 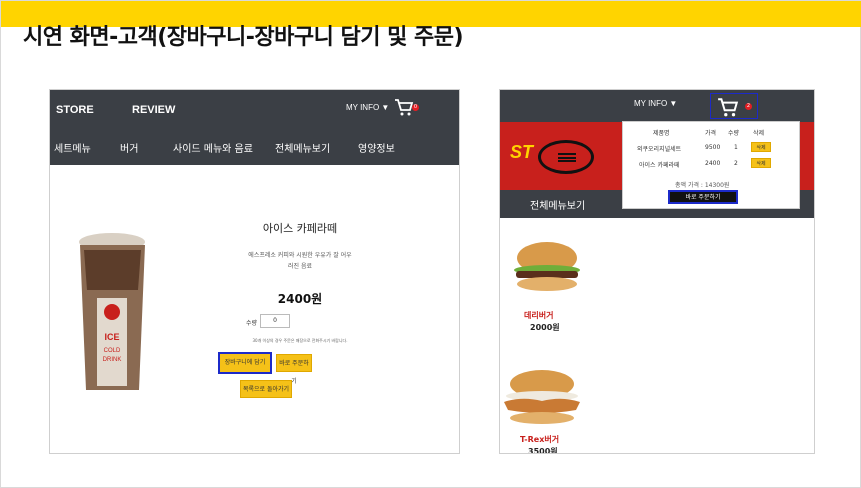 What do you see at coordinates (300, 266) in the screenshot?
I see `product-description-line2: 러진 음료` at bounding box center [300, 266].